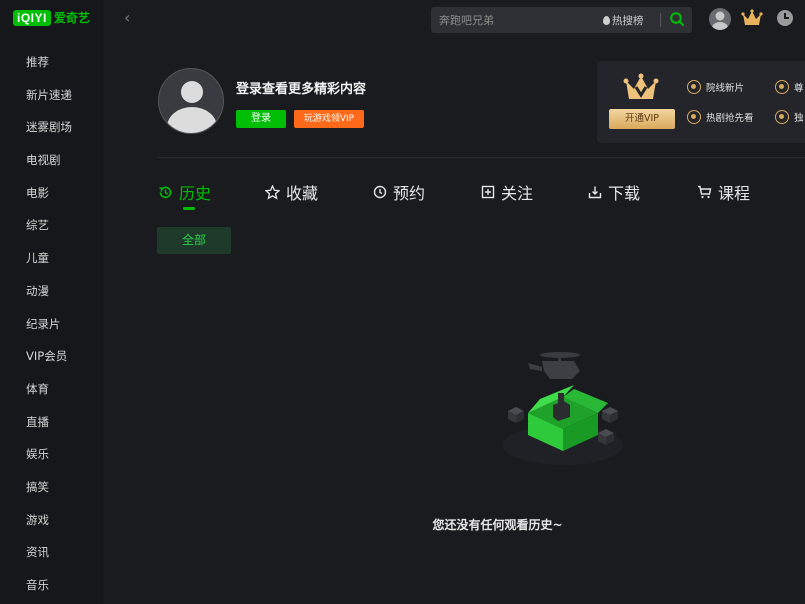 Image resolution: width=805 pixels, height=604 pixels. Describe the element at coordinates (51, 585) in the screenshot. I see `sidebar-item-music: 音乐` at that location.